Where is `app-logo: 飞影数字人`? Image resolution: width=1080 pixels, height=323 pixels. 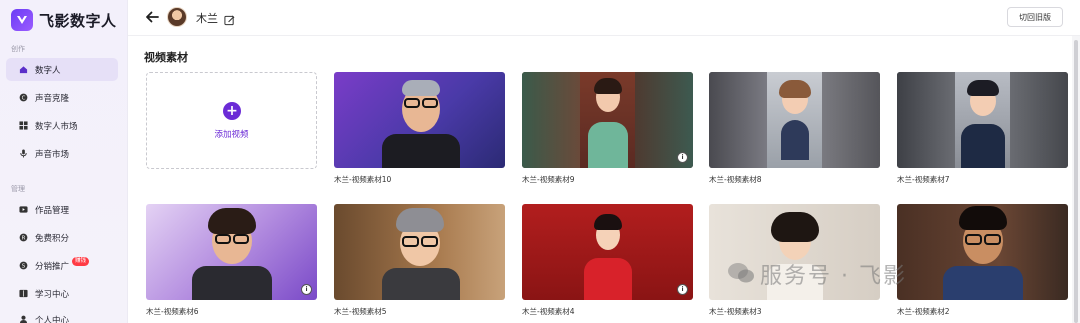
app-logo: 飞影数字人 is located at coordinates (64, 20).